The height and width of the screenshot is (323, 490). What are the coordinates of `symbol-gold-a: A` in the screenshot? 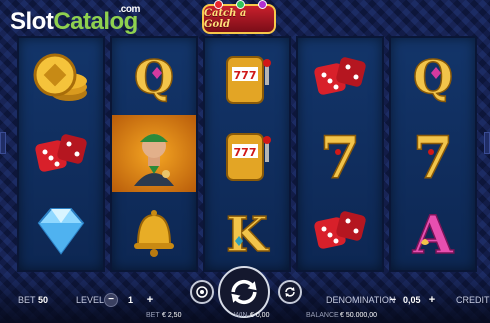 It's located at (433, 230).